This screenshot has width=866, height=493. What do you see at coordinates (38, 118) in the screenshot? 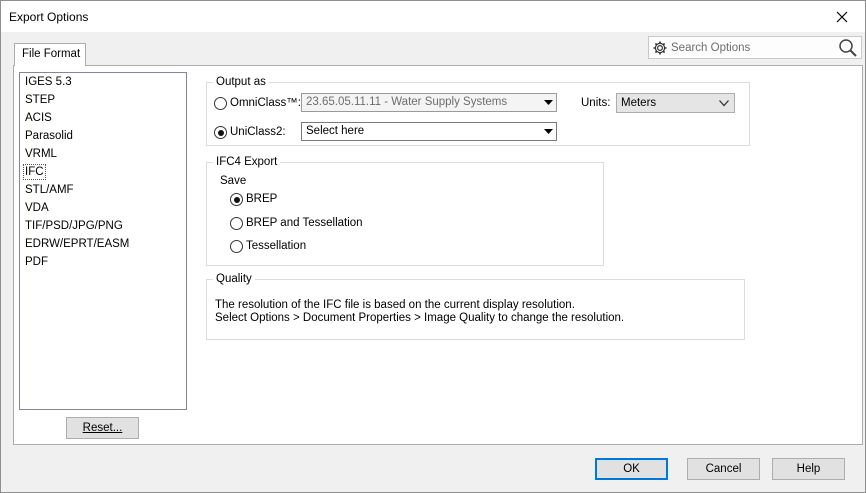
I see `format-item-acis: ACIS` at bounding box center [38, 118].